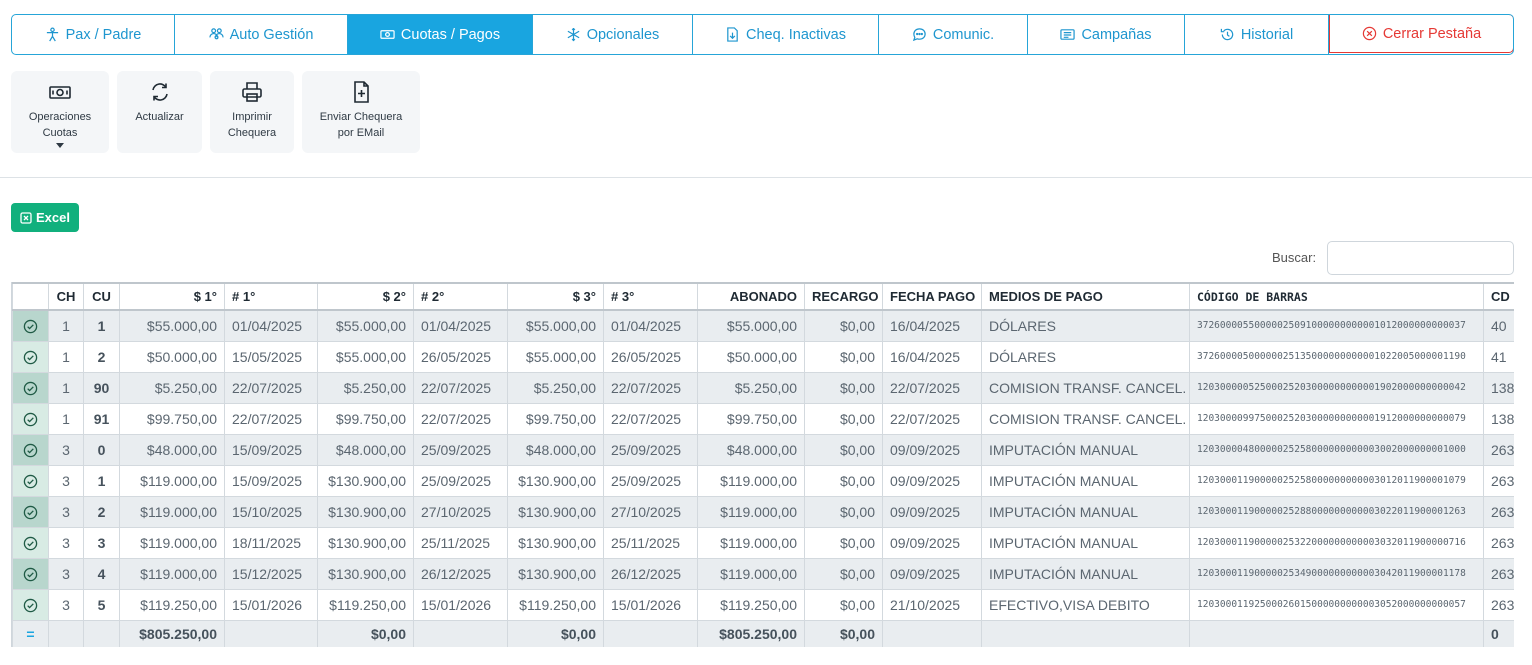  What do you see at coordinates (555, 296) in the screenshot?
I see `column-header: $ 3°` at bounding box center [555, 296].